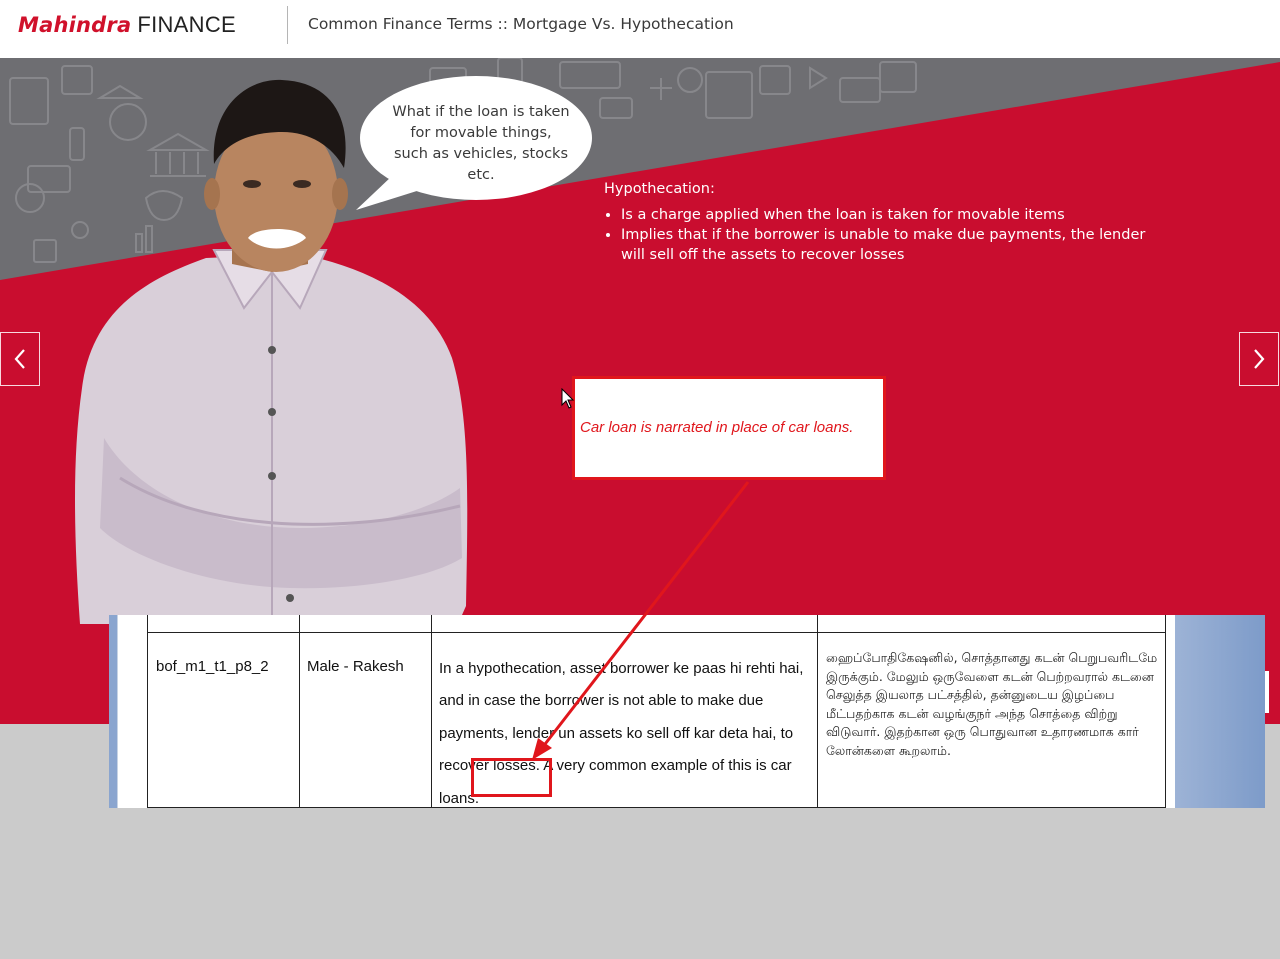  I want to click on chevron-left-icon, so click(19, 359).